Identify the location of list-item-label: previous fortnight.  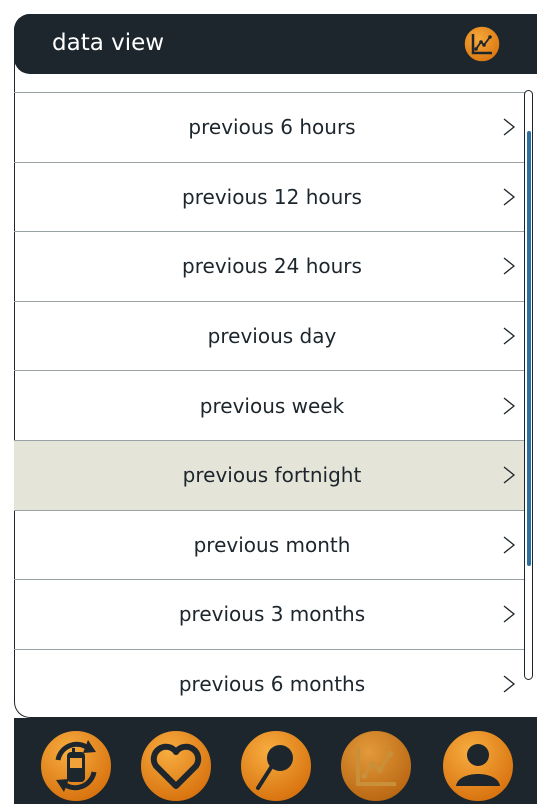
(272, 475).